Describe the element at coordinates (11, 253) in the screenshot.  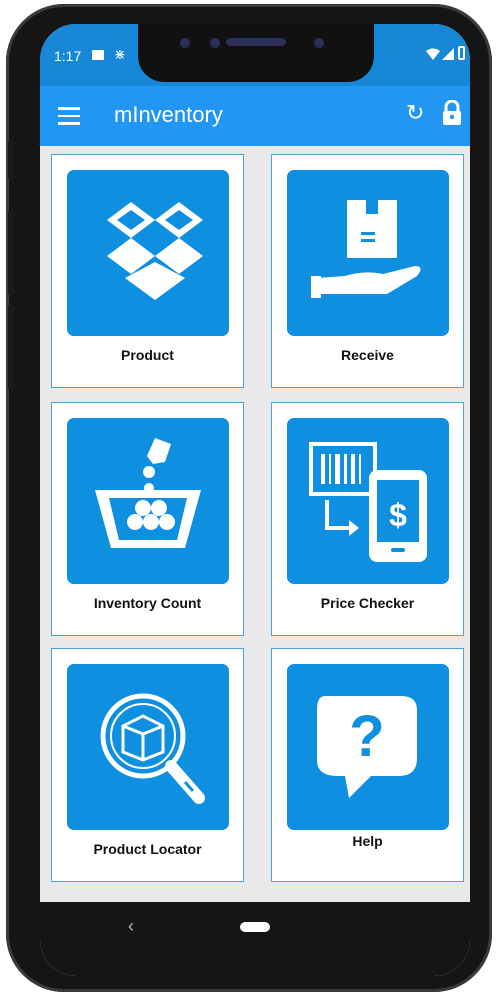
I see `volume-up-button` at that location.